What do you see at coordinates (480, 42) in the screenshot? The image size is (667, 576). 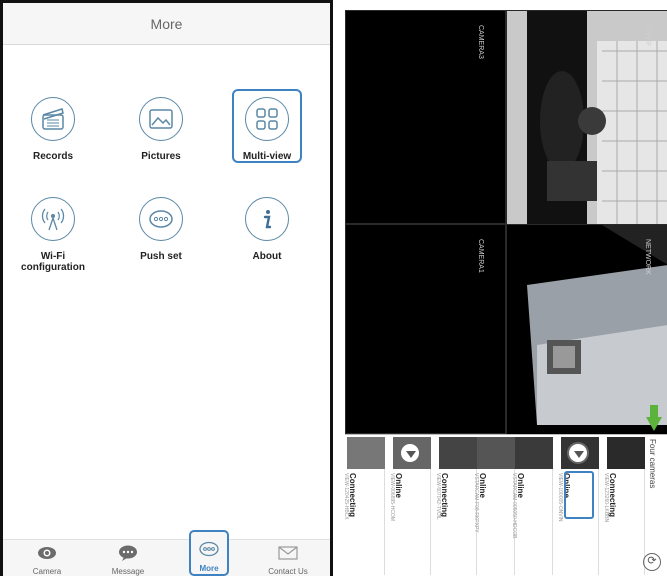 I see `camera-label-3: CAMERA3` at bounding box center [480, 42].